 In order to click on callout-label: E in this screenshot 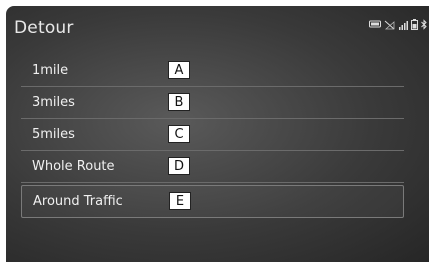, I will do `click(180, 201)`.